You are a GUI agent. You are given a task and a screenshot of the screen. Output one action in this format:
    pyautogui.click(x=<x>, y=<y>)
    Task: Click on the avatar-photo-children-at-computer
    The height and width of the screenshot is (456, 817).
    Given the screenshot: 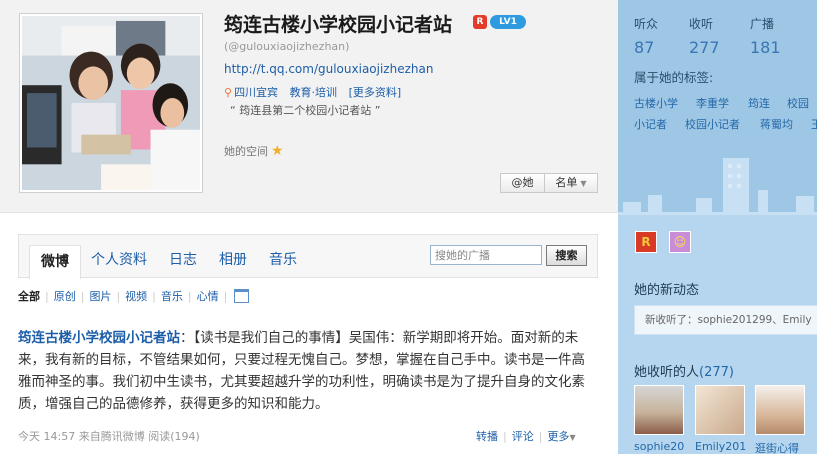 What is the action you would take?
    pyautogui.click(x=111, y=103)
    